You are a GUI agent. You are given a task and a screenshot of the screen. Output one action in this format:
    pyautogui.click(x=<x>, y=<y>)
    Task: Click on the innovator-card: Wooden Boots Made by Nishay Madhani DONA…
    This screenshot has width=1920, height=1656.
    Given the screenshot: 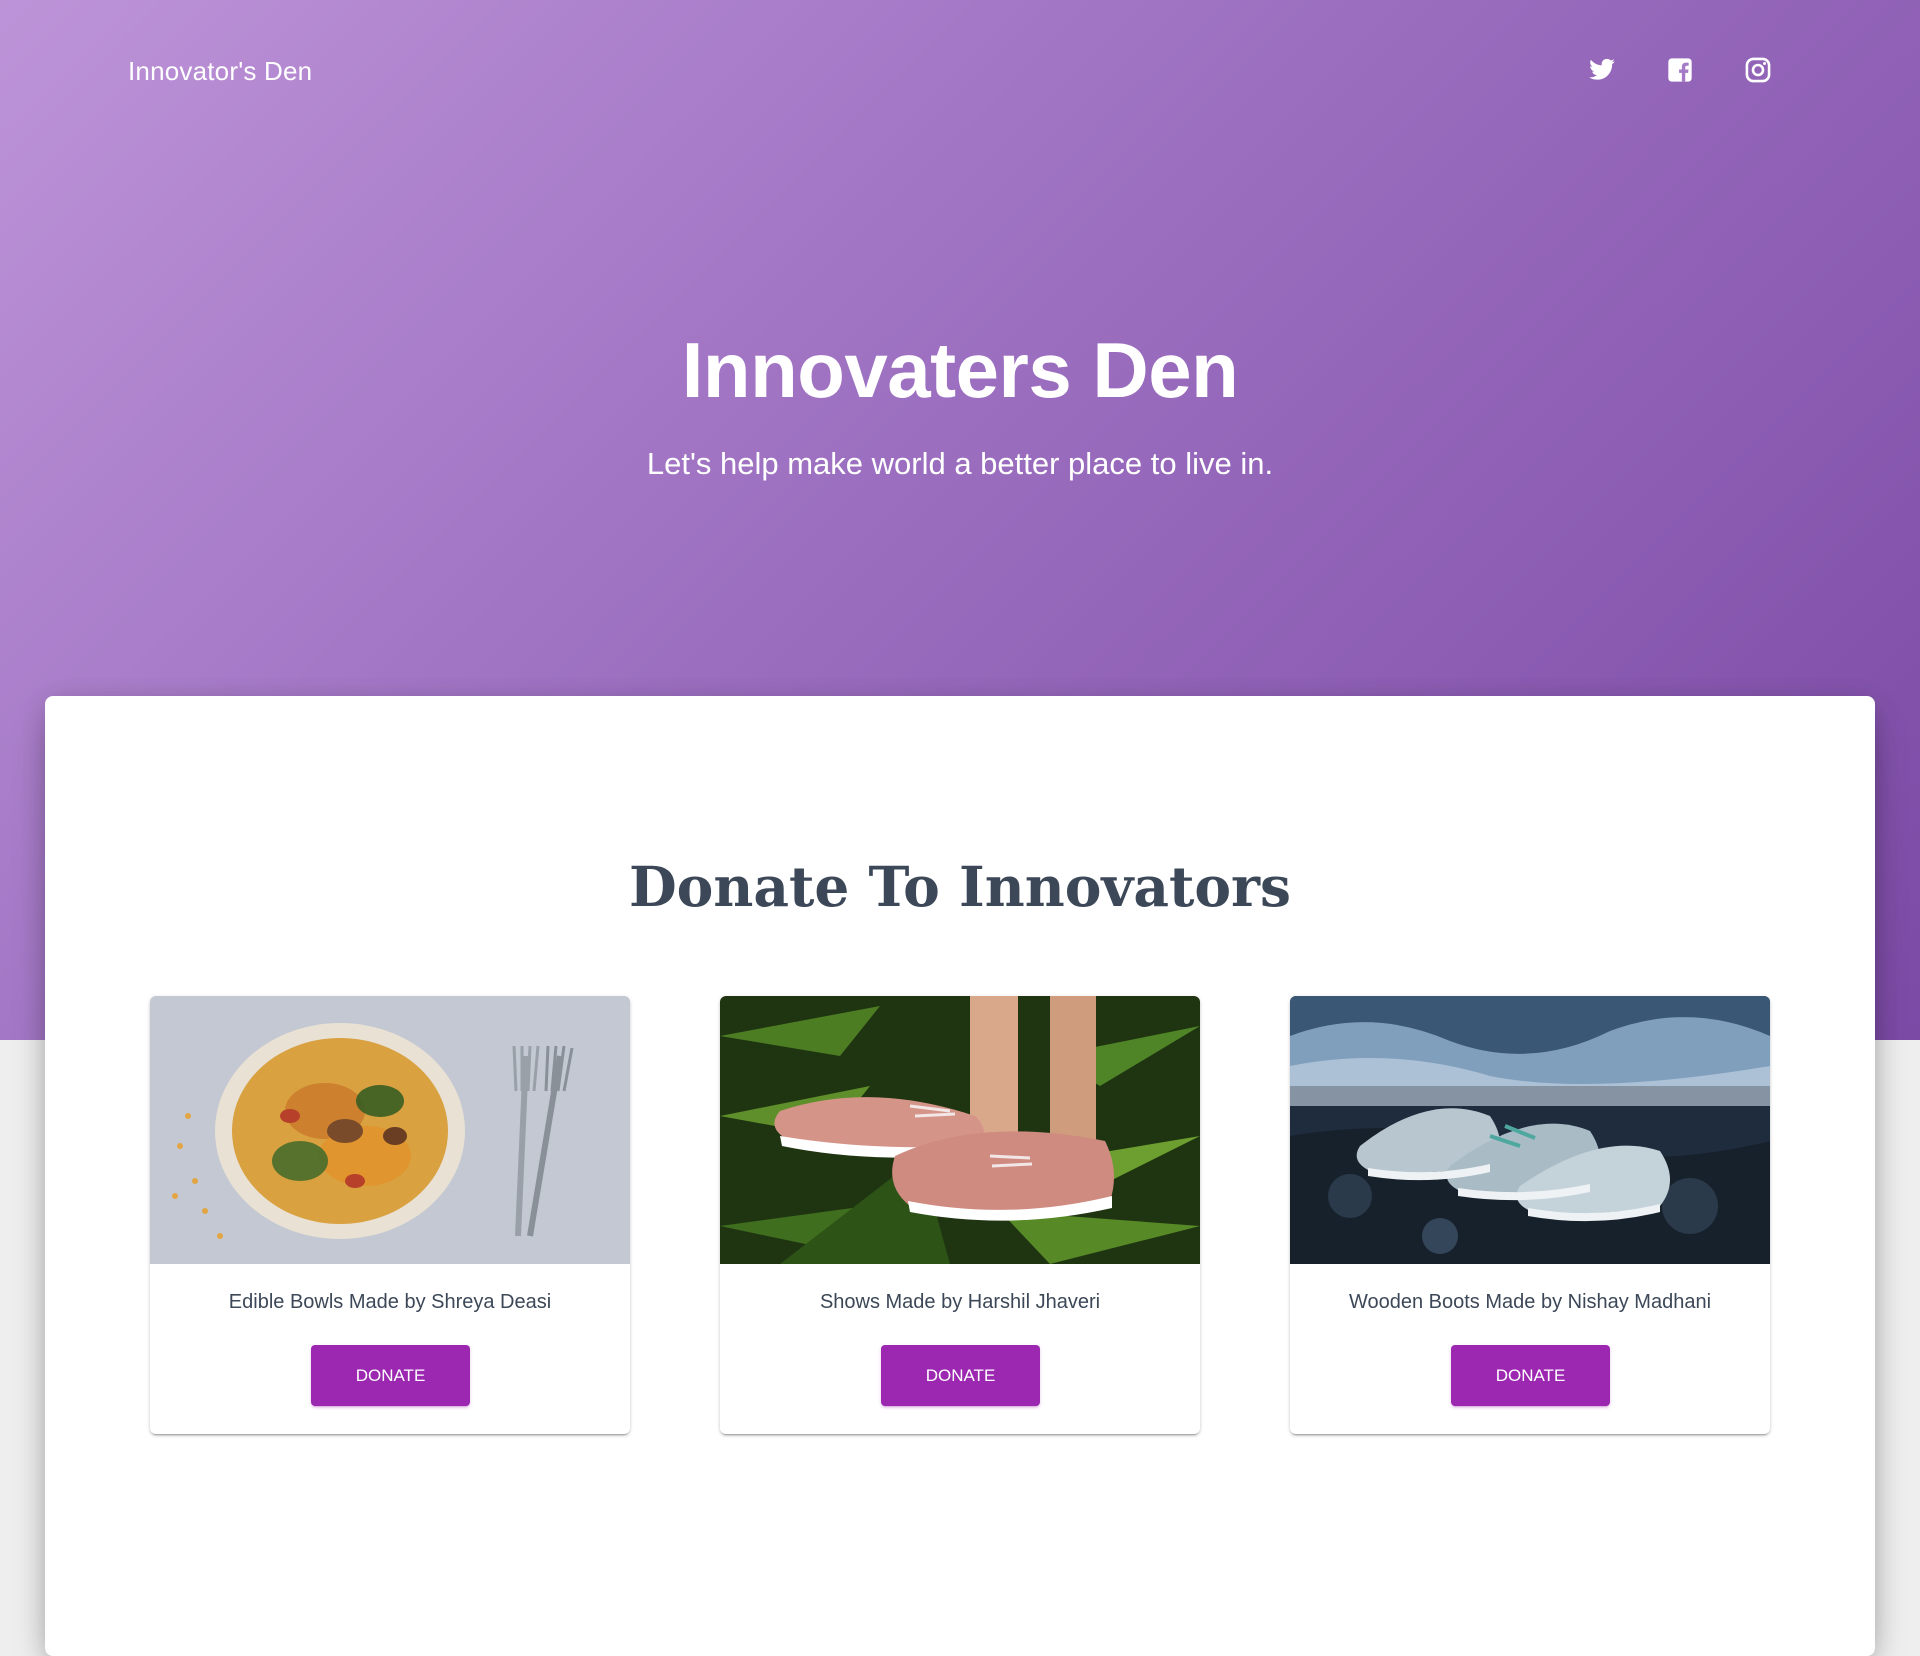 What is the action you would take?
    pyautogui.click(x=1530, y=1215)
    